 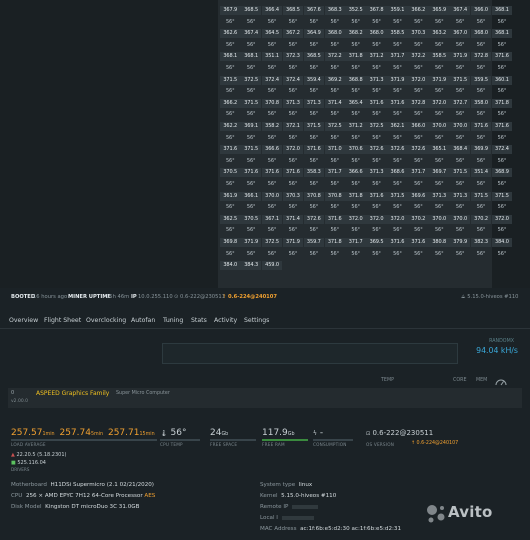 What do you see at coordinates (249, 297) in the screenshot?
I see `version-update-badge: ↑ 0.6-224@240107` at bounding box center [249, 297].